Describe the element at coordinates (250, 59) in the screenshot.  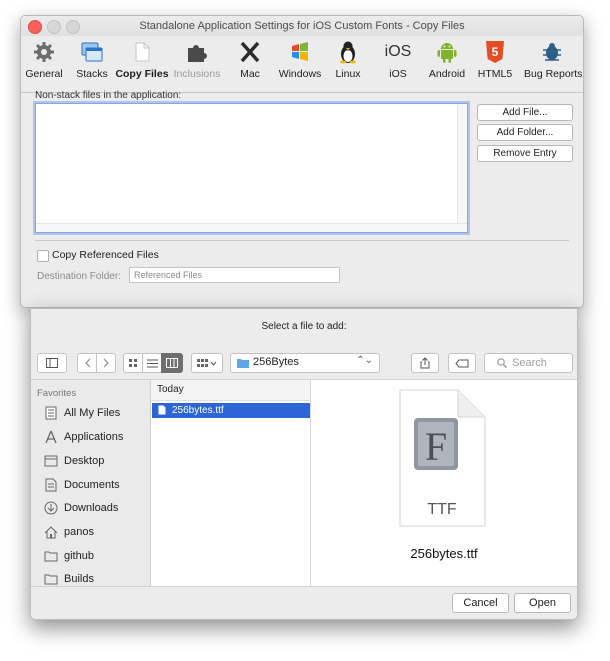
I see `tab-mac: Mac` at that location.